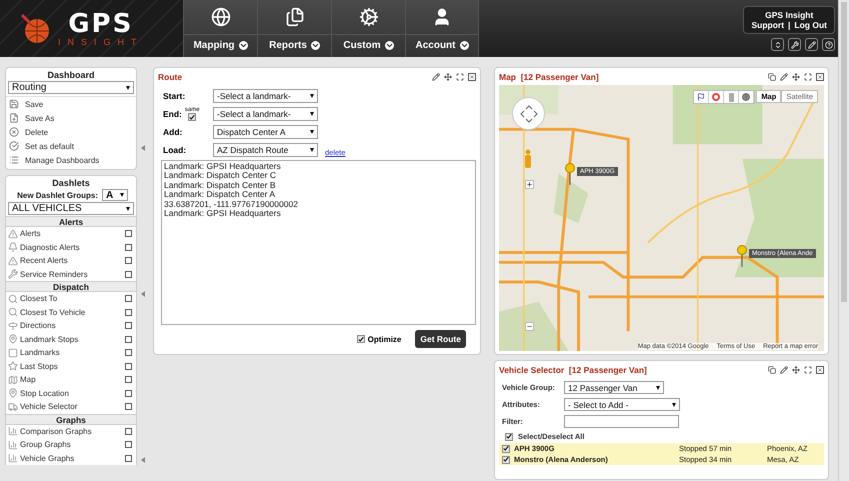 The width and height of the screenshot is (849, 481). Describe the element at coordinates (71, 104) in the screenshot. I see `dashboard-action: Save` at that location.